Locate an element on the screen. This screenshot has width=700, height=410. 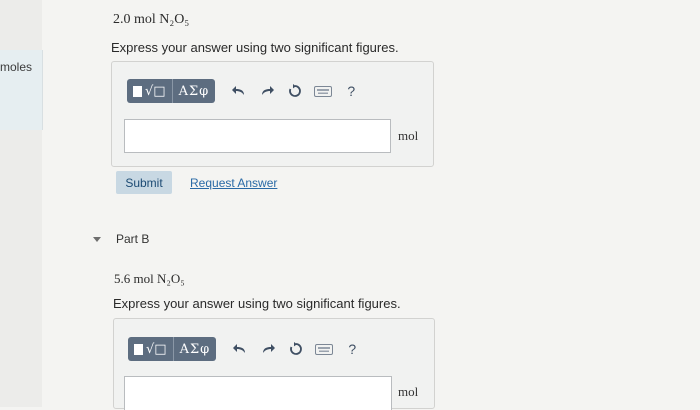
part-a-unit: mol is located at coordinates (408, 135).